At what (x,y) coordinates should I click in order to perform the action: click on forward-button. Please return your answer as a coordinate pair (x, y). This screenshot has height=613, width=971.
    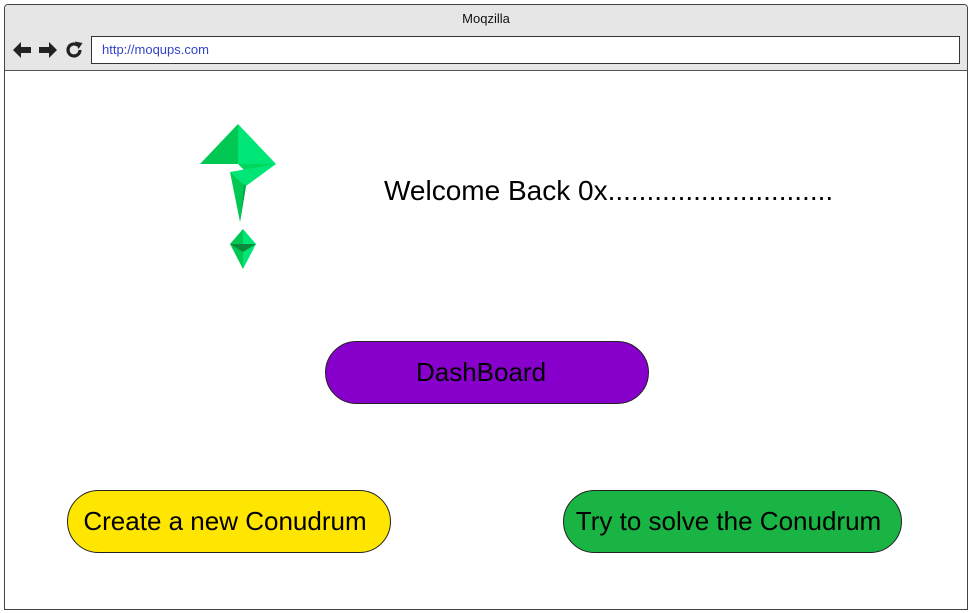
    Looking at the image, I should click on (48, 50).